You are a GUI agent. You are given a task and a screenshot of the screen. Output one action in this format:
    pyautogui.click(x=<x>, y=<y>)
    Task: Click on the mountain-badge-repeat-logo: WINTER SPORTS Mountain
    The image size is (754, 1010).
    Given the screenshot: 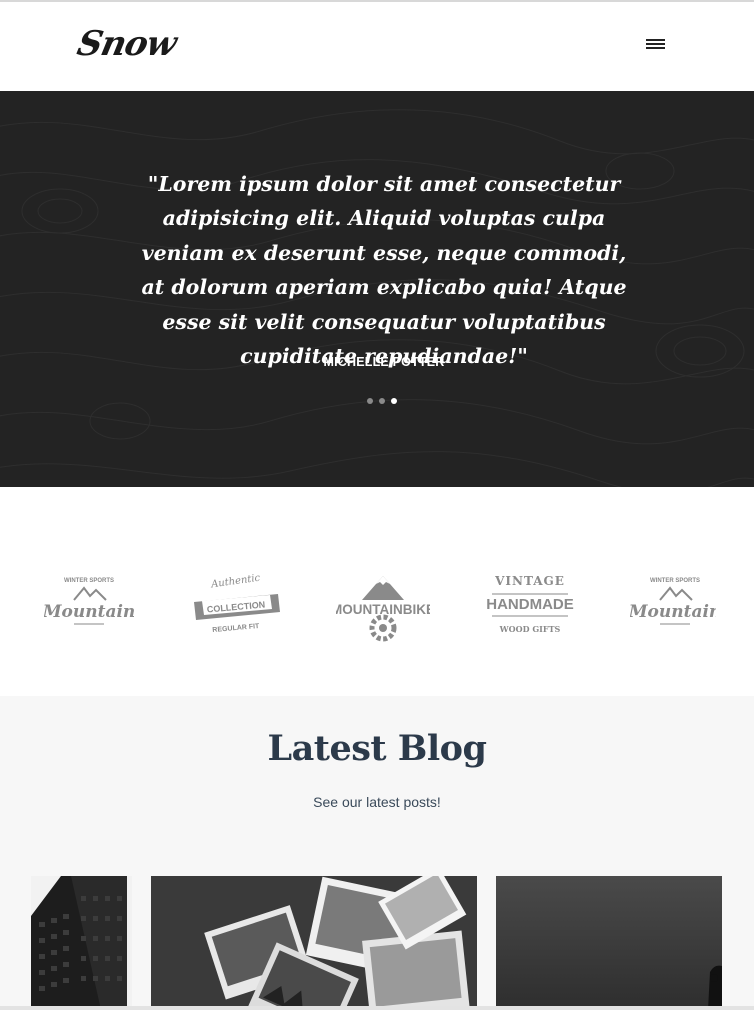 What is the action you would take?
    pyautogui.click(x=673, y=607)
    